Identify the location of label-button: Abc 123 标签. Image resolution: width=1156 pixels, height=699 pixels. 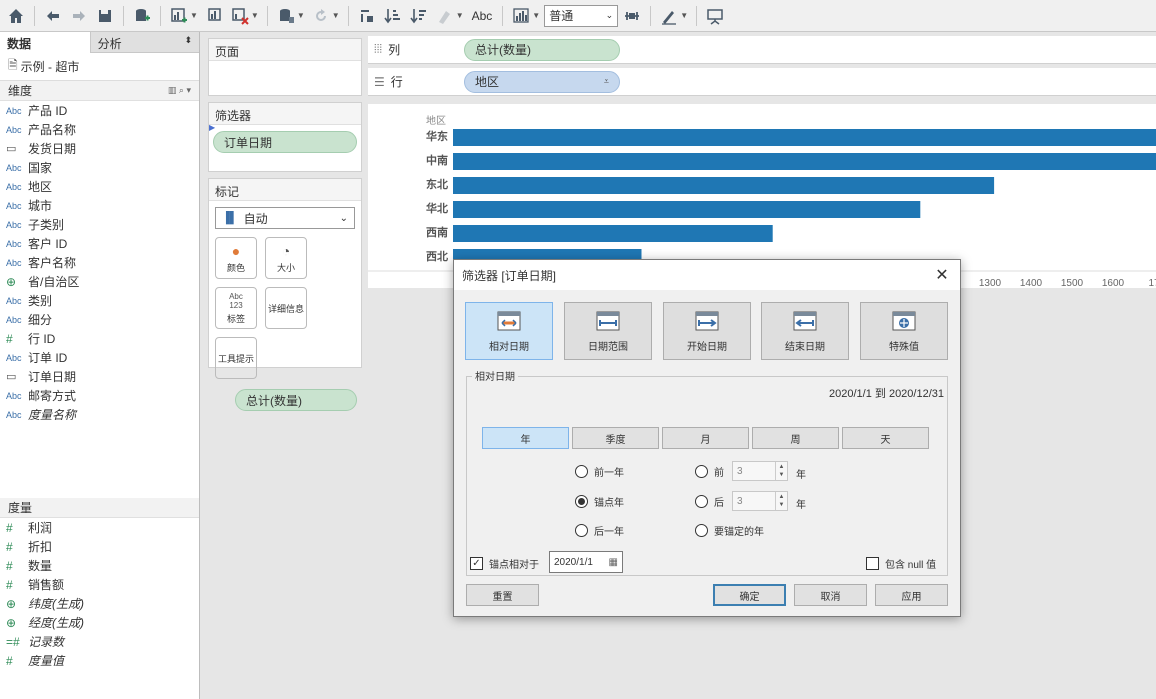
(236, 308).